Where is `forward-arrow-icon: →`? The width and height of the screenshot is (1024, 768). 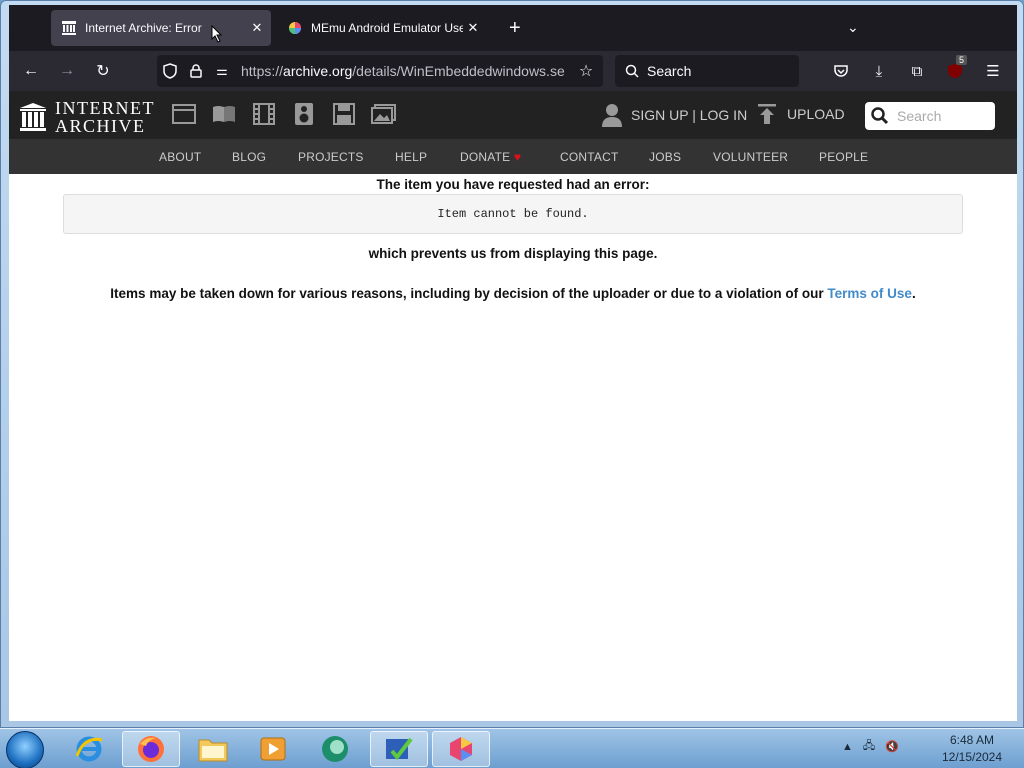
forward-arrow-icon: → is located at coordinates (67, 71).